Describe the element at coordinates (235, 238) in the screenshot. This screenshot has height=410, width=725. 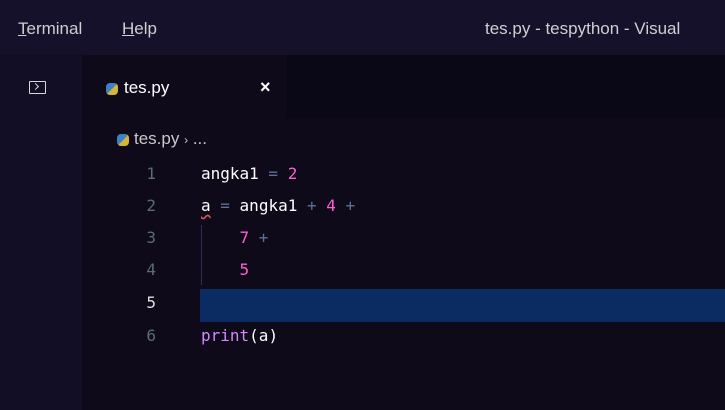
I see `code-line: 7 +` at that location.